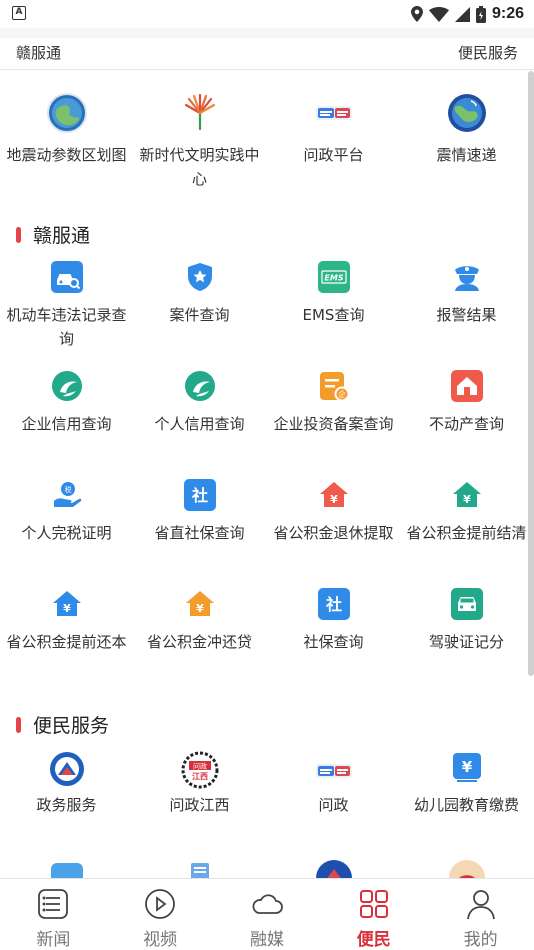  I want to click on ems-icon: EMS, so click(333, 277).